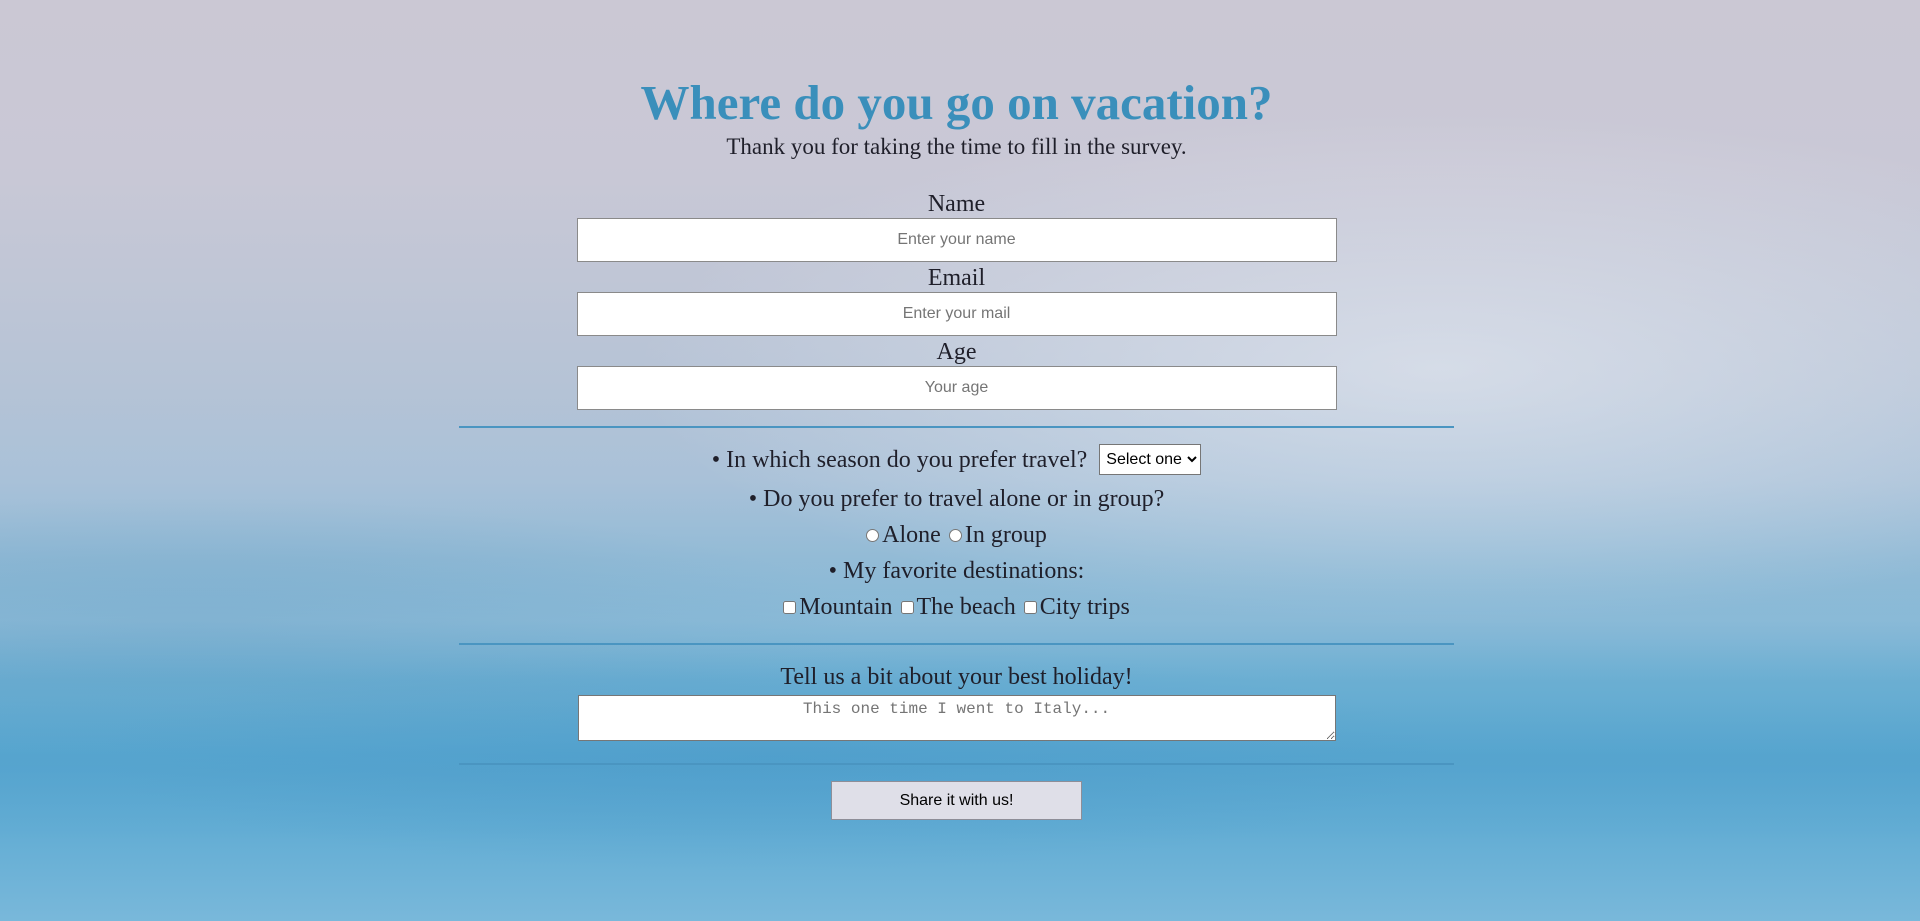  I want to click on holiday-textarea, so click(956, 718).